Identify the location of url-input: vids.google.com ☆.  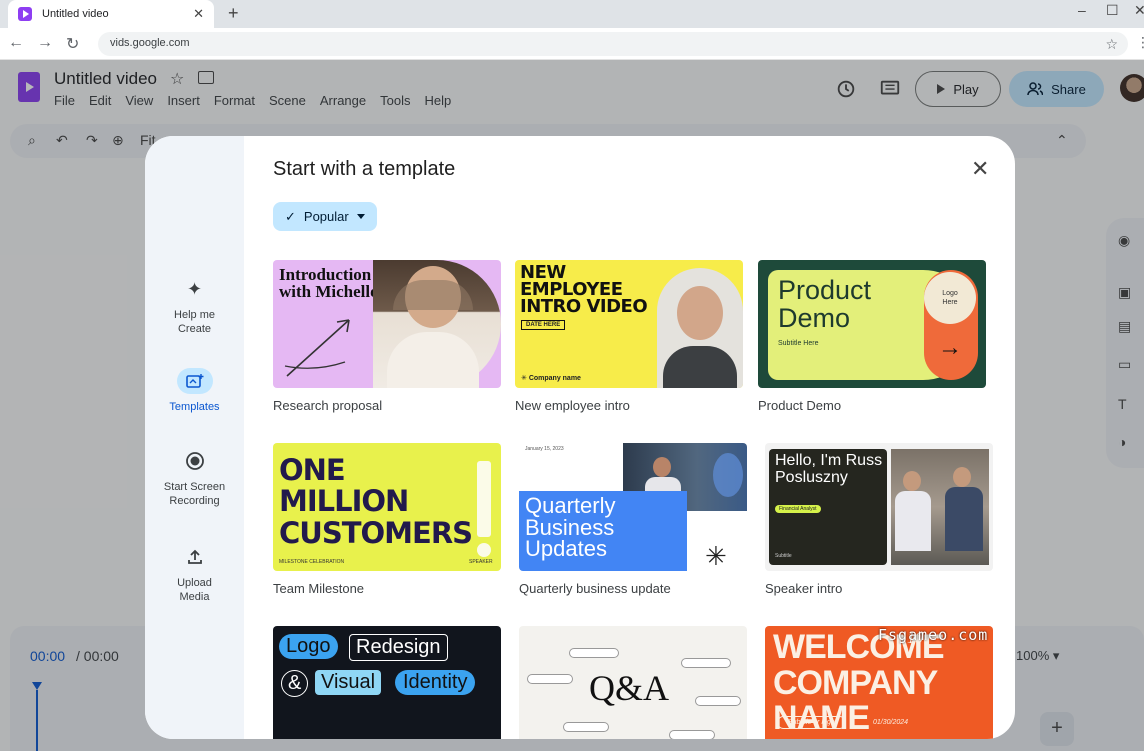
(613, 44).